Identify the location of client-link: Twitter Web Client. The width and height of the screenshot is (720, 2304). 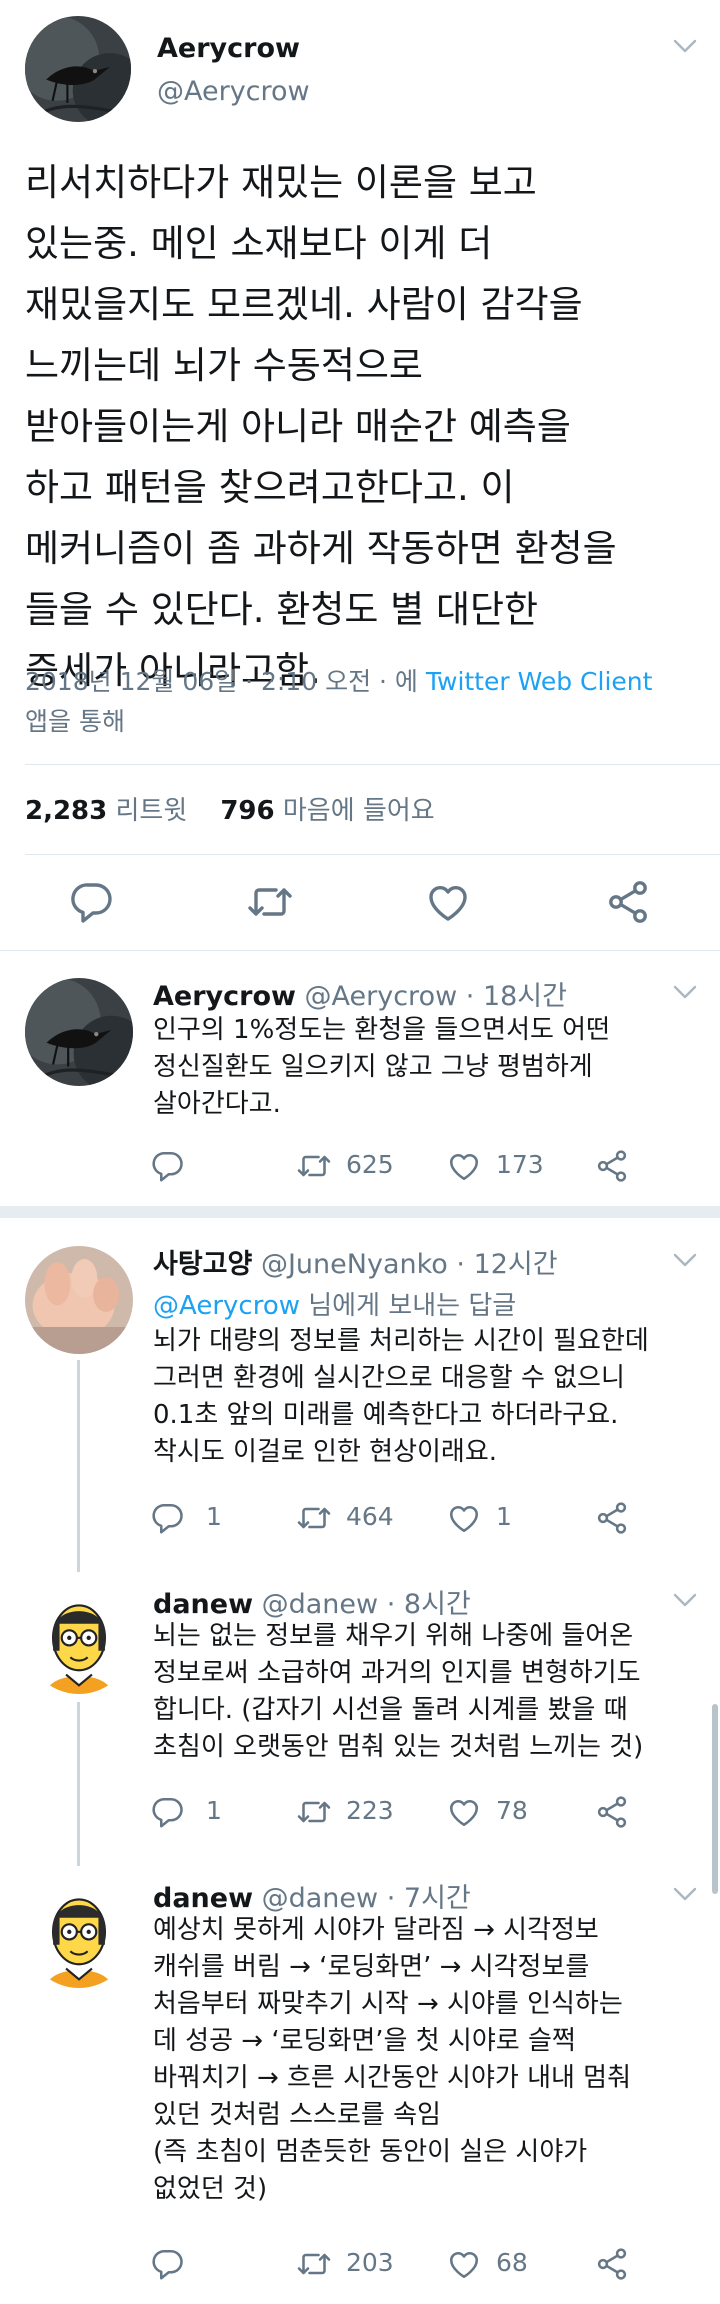
(539, 681).